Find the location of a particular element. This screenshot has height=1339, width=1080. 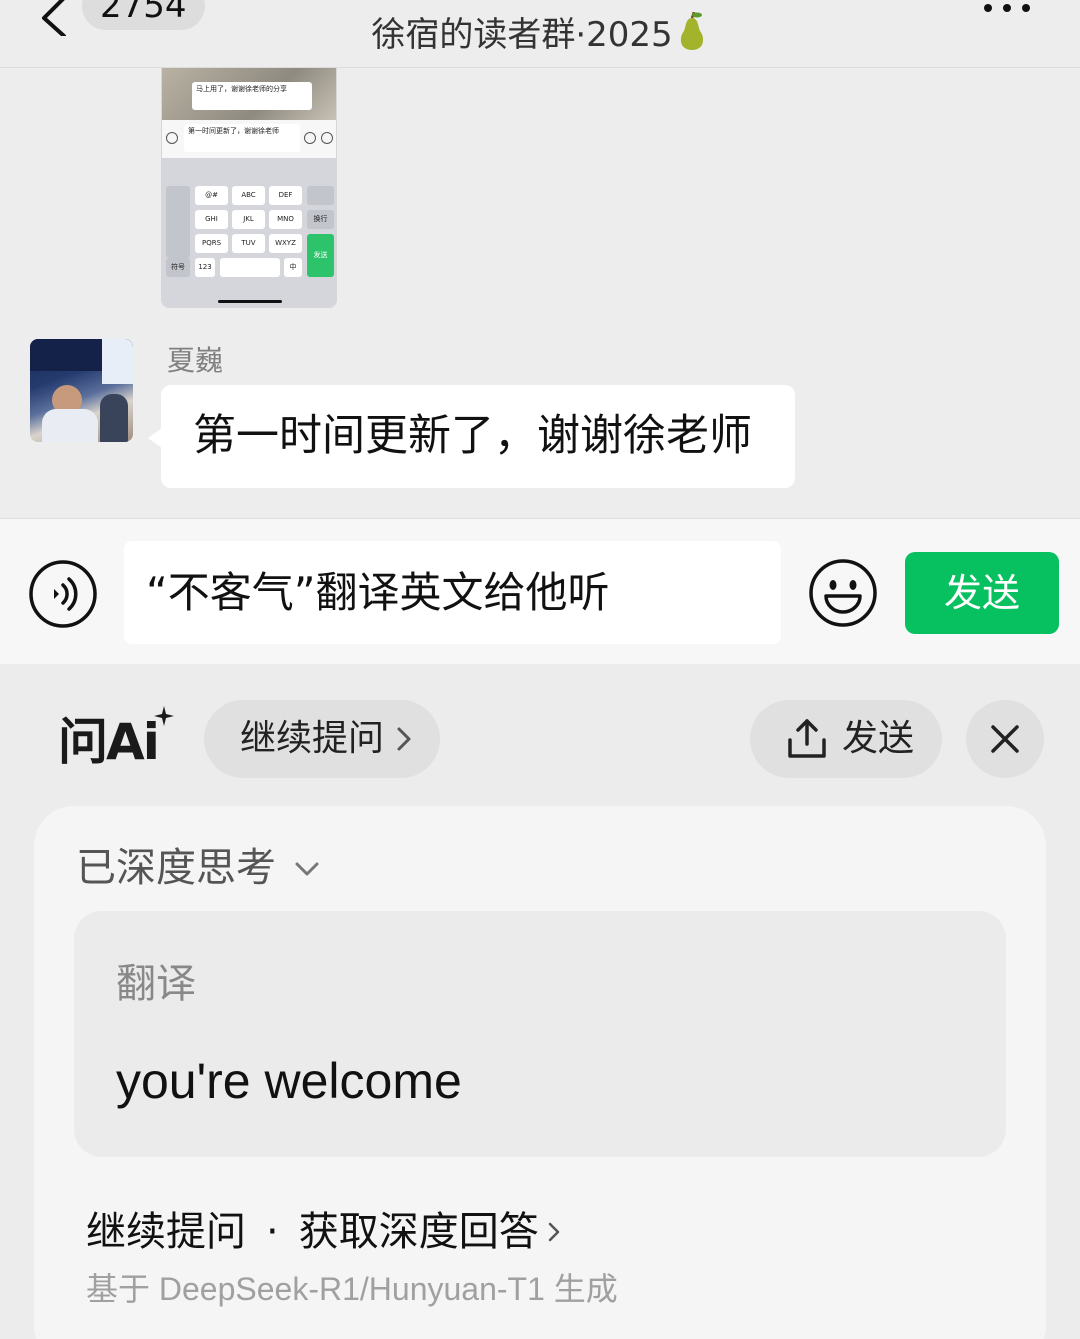

thumb-symbol-key: 符号 is located at coordinates (178, 267).